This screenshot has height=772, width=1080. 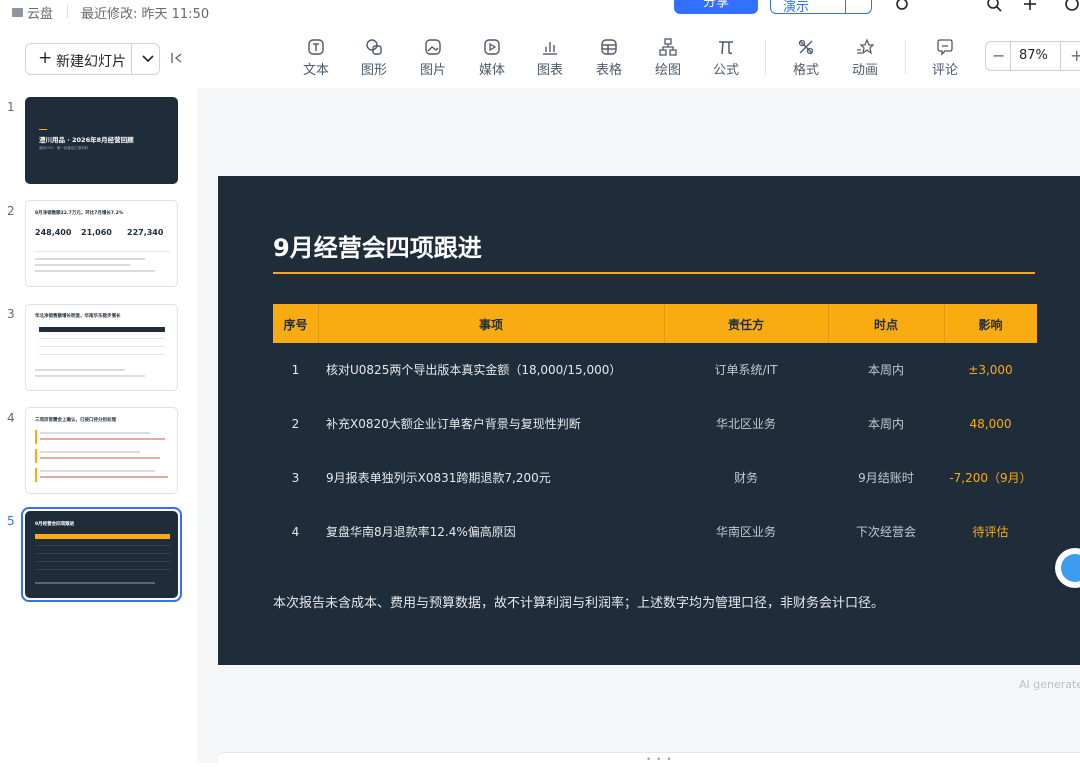 I want to click on add-icon, so click(x=1030, y=6).